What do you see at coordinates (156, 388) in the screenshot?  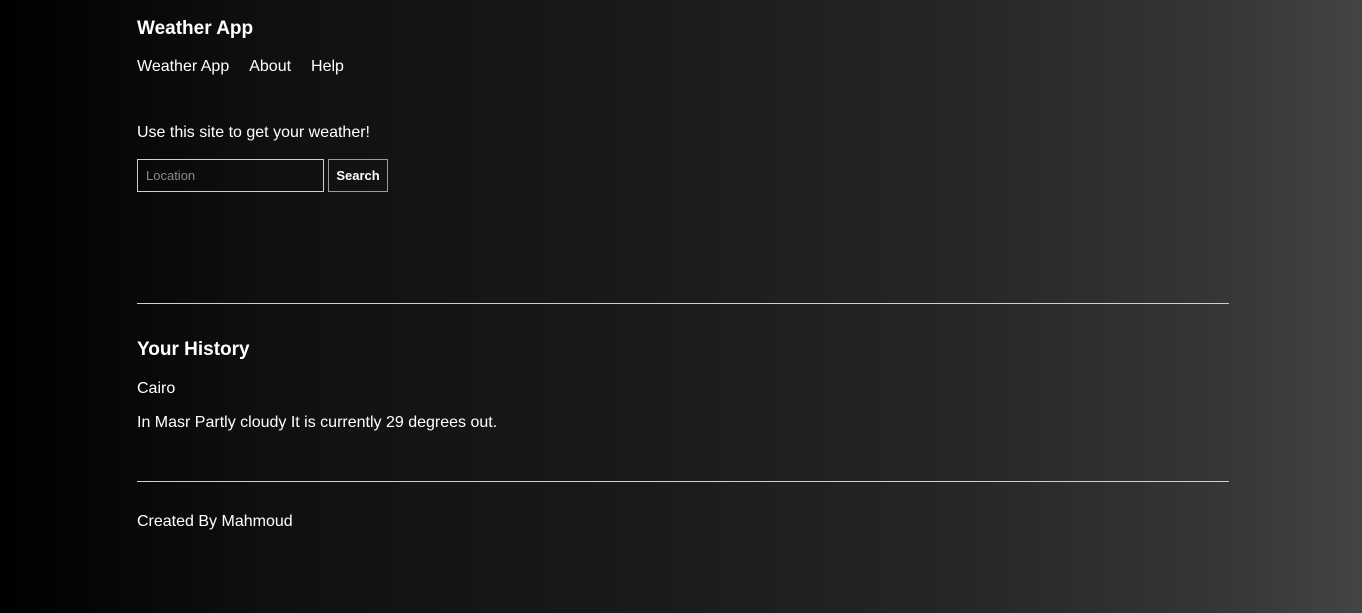 I see `history-location: Cairo` at bounding box center [156, 388].